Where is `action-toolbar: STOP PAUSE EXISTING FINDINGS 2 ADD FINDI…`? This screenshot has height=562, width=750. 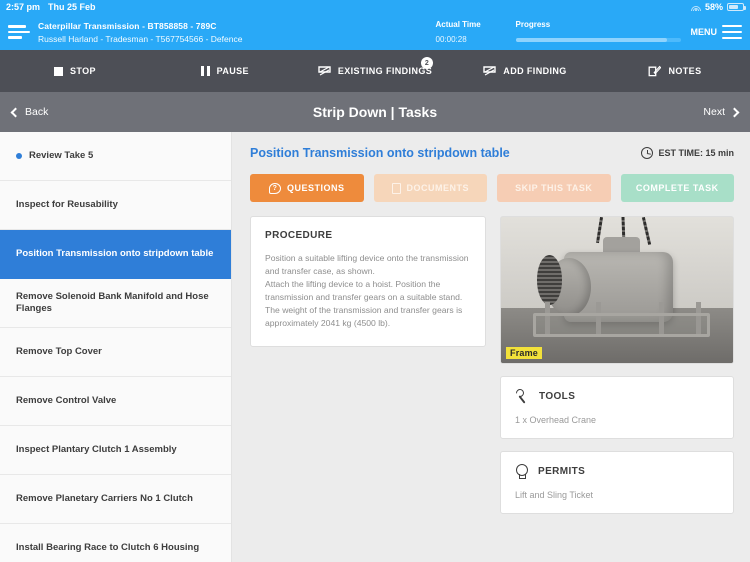 action-toolbar: STOP PAUSE EXISTING FINDINGS 2 ADD FINDI… is located at coordinates (375, 71).